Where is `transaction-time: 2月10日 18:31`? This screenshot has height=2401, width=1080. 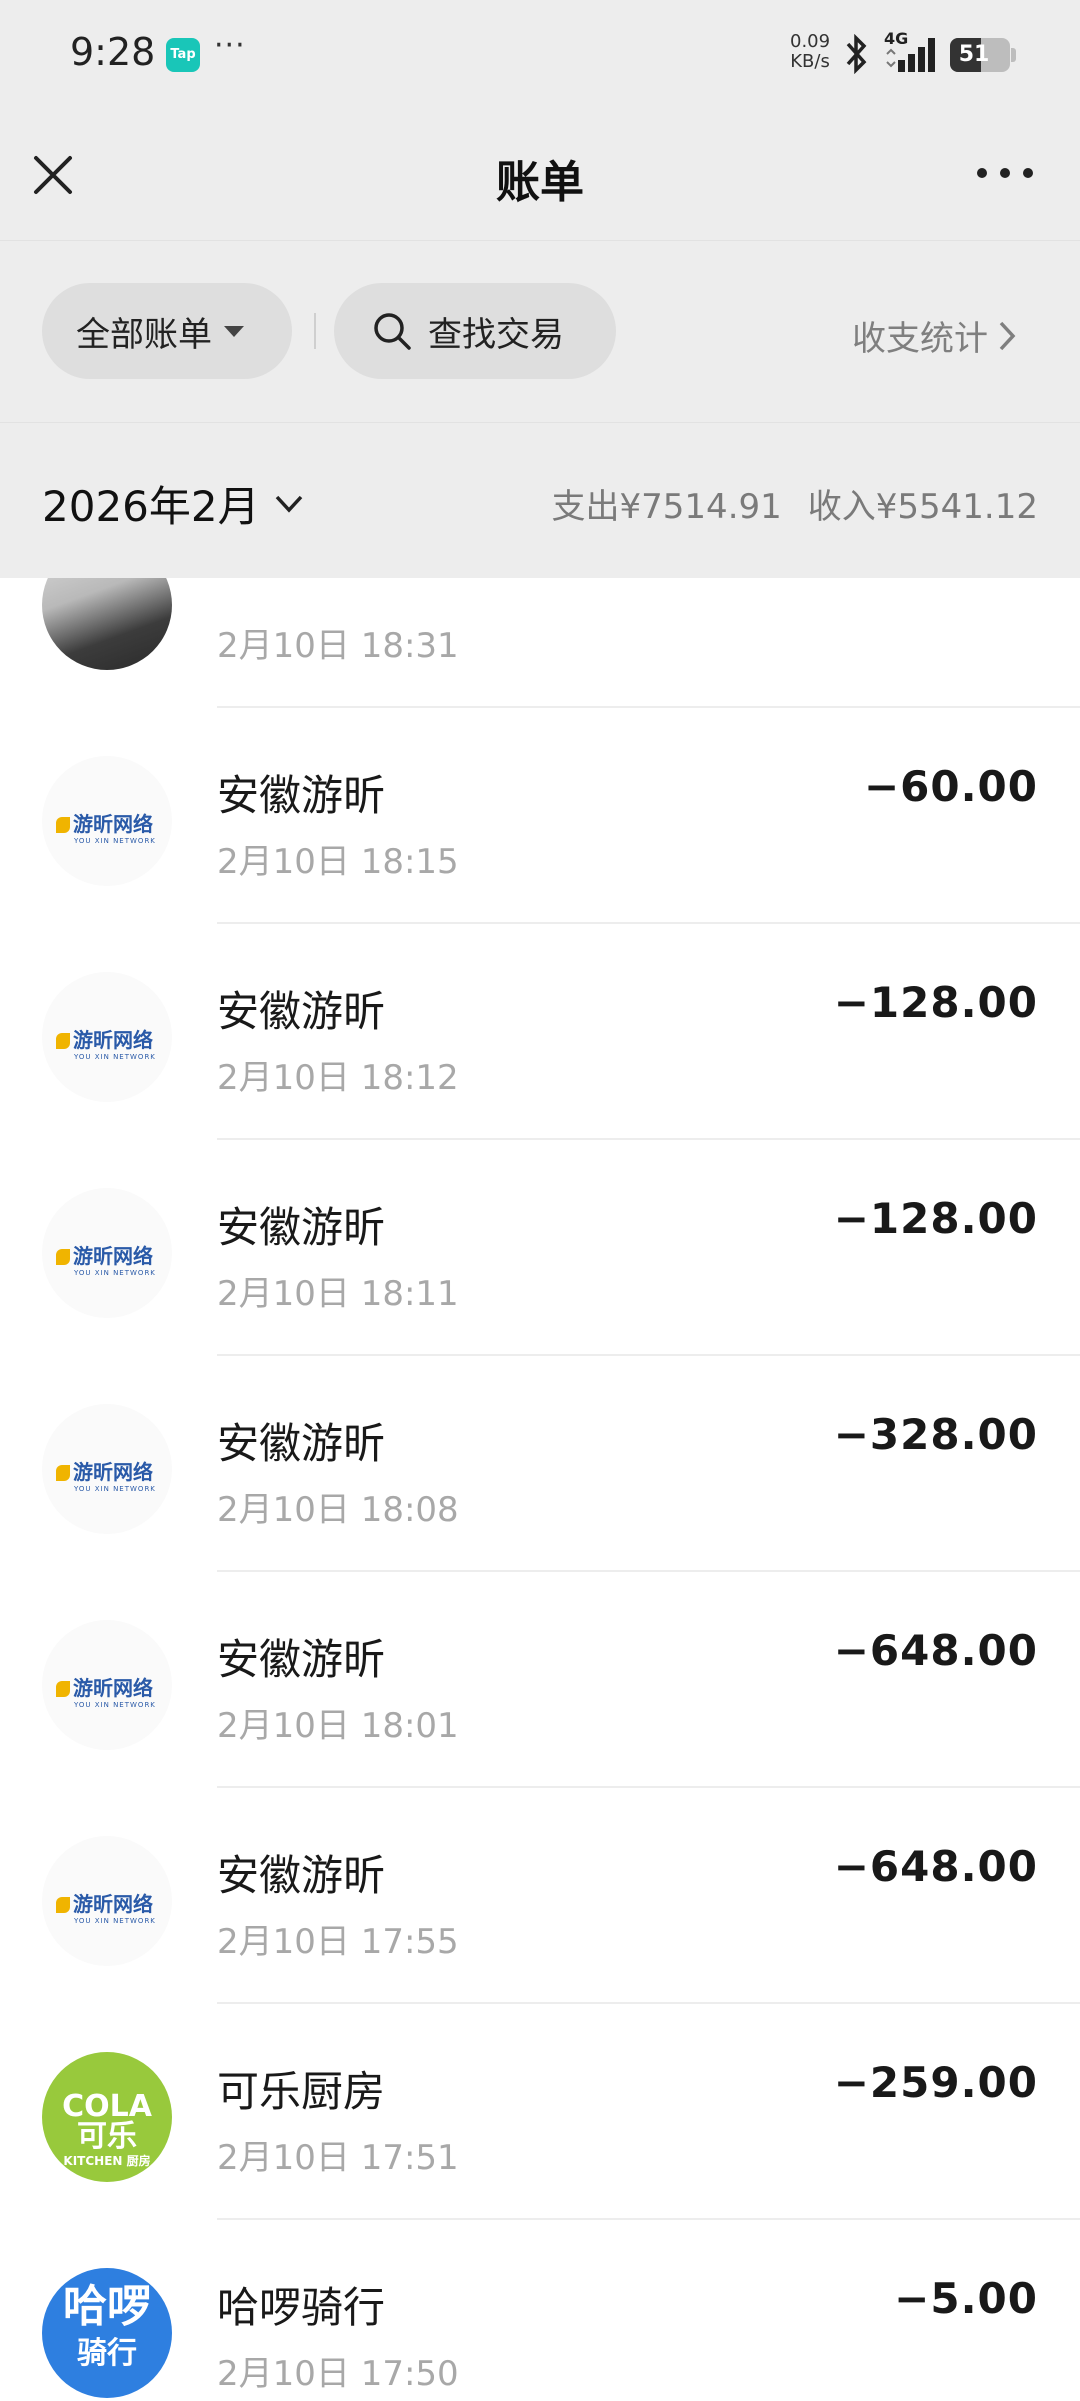
transaction-time: 2月10日 18:31 is located at coordinates (338, 646).